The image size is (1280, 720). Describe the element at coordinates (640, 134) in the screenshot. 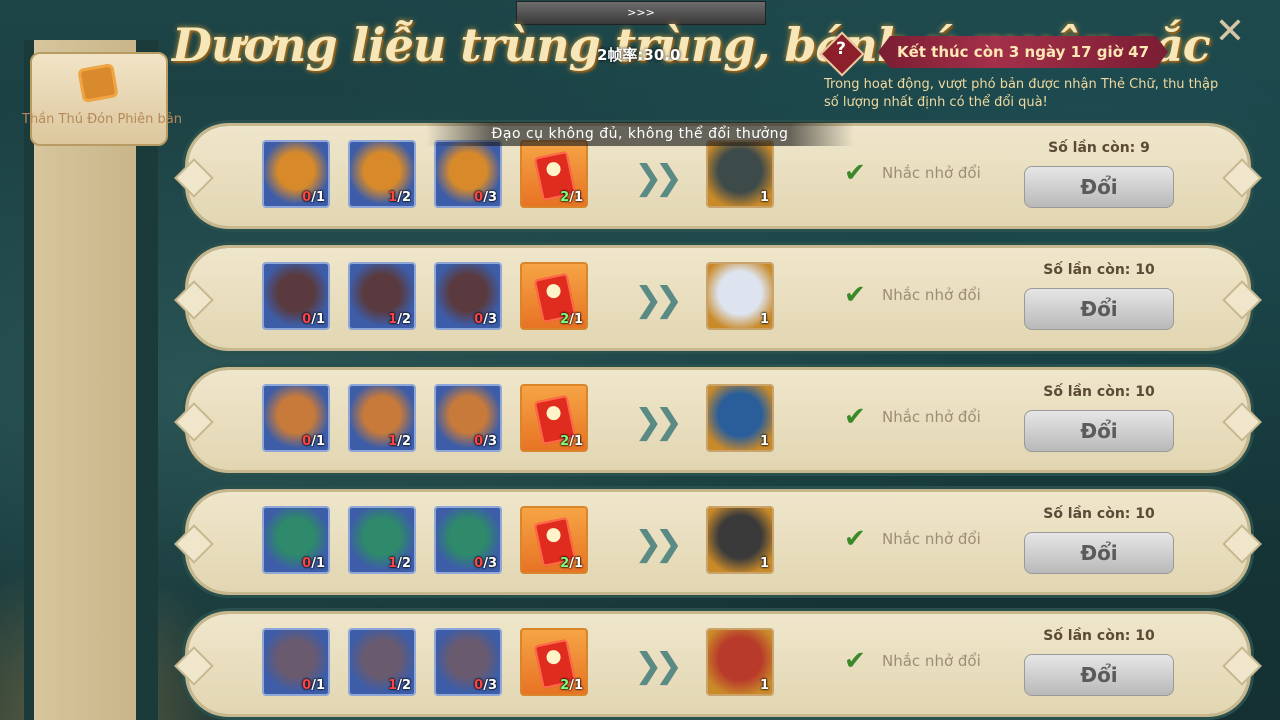

I see `notice-toast: Đạo cụ không đủ, không thể đổi thưởng` at that location.